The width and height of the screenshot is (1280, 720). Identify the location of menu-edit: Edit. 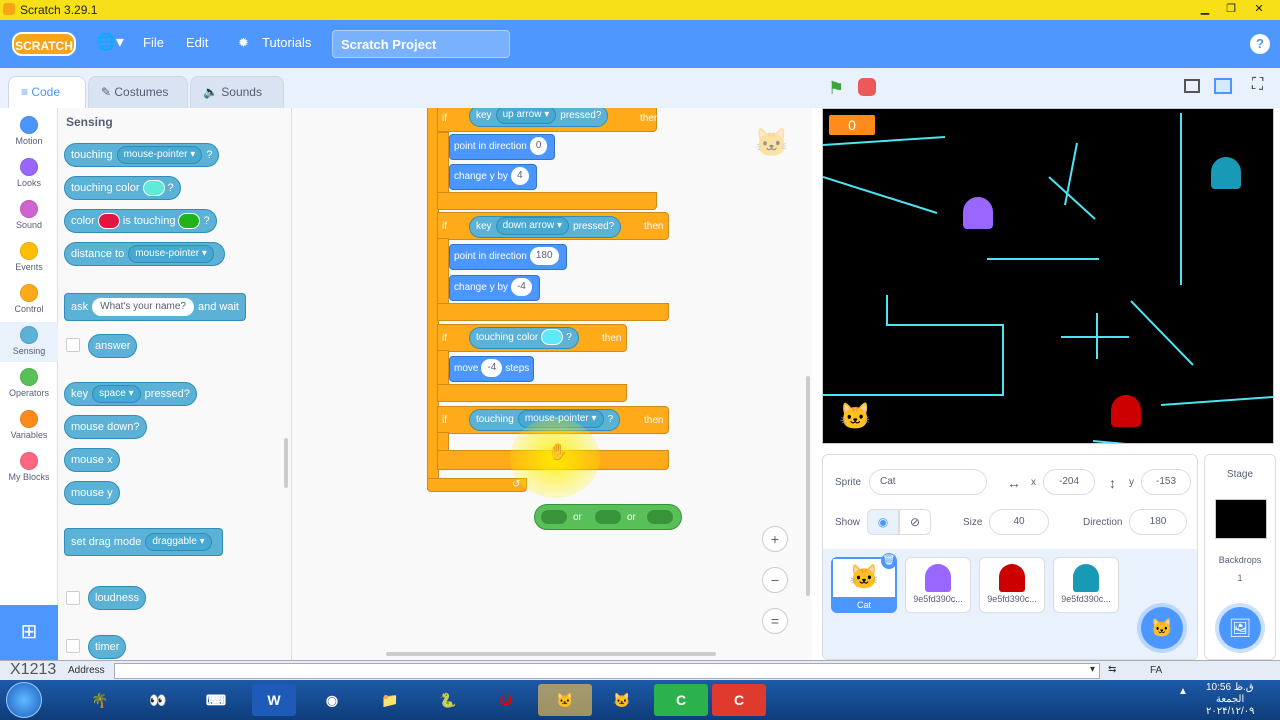
(197, 42).